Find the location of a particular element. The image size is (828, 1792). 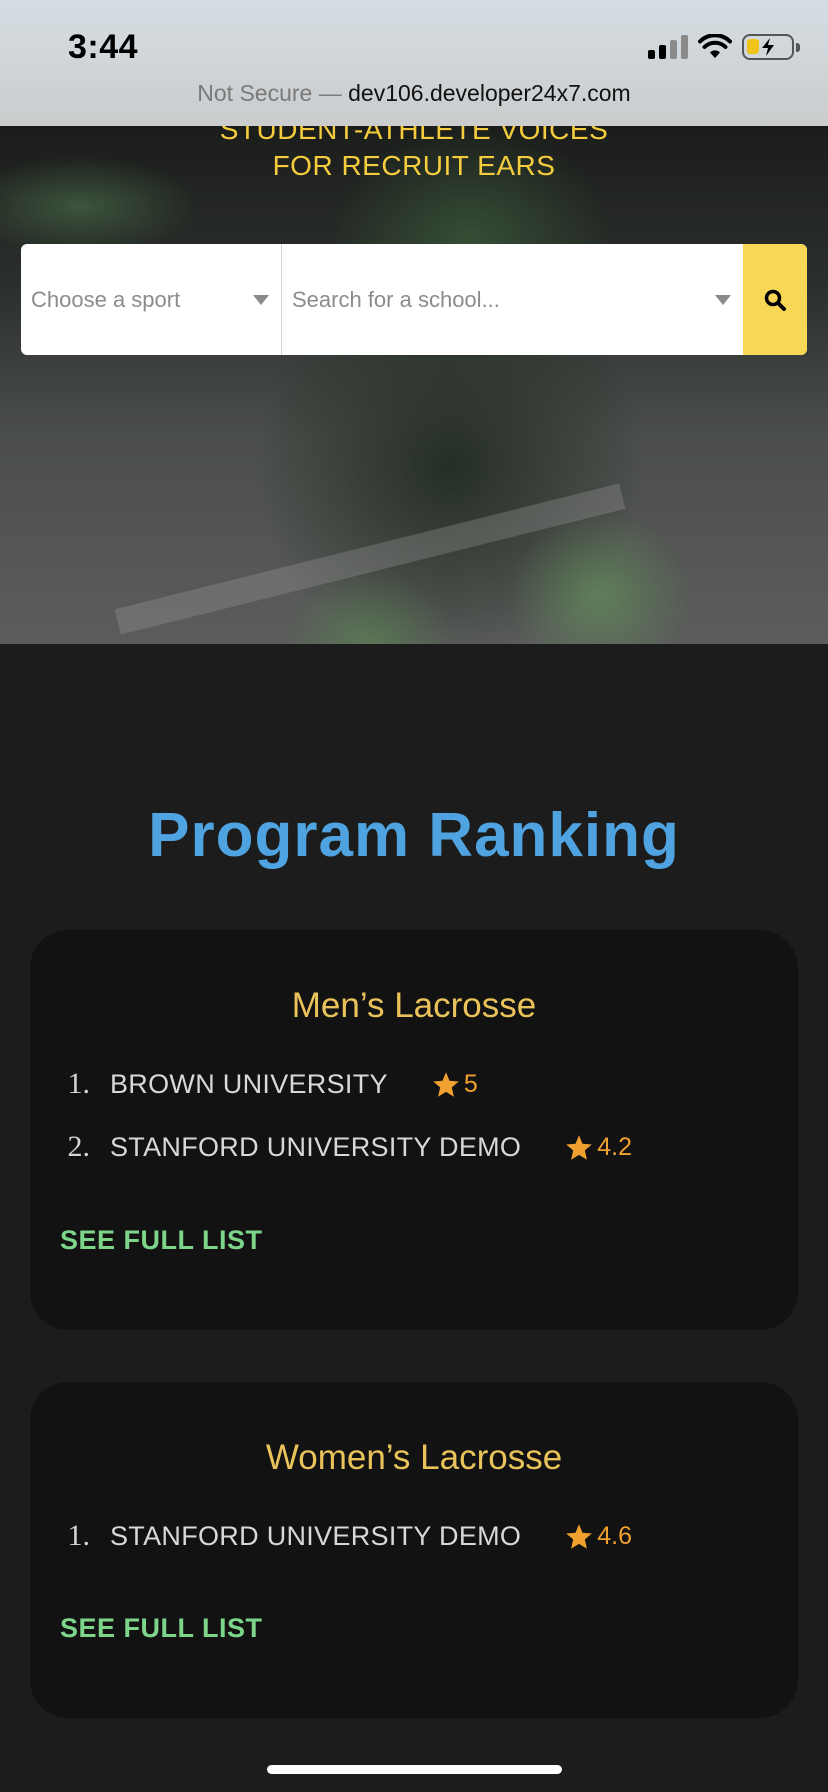

rank-number: 2. is located at coordinates (79, 1146).